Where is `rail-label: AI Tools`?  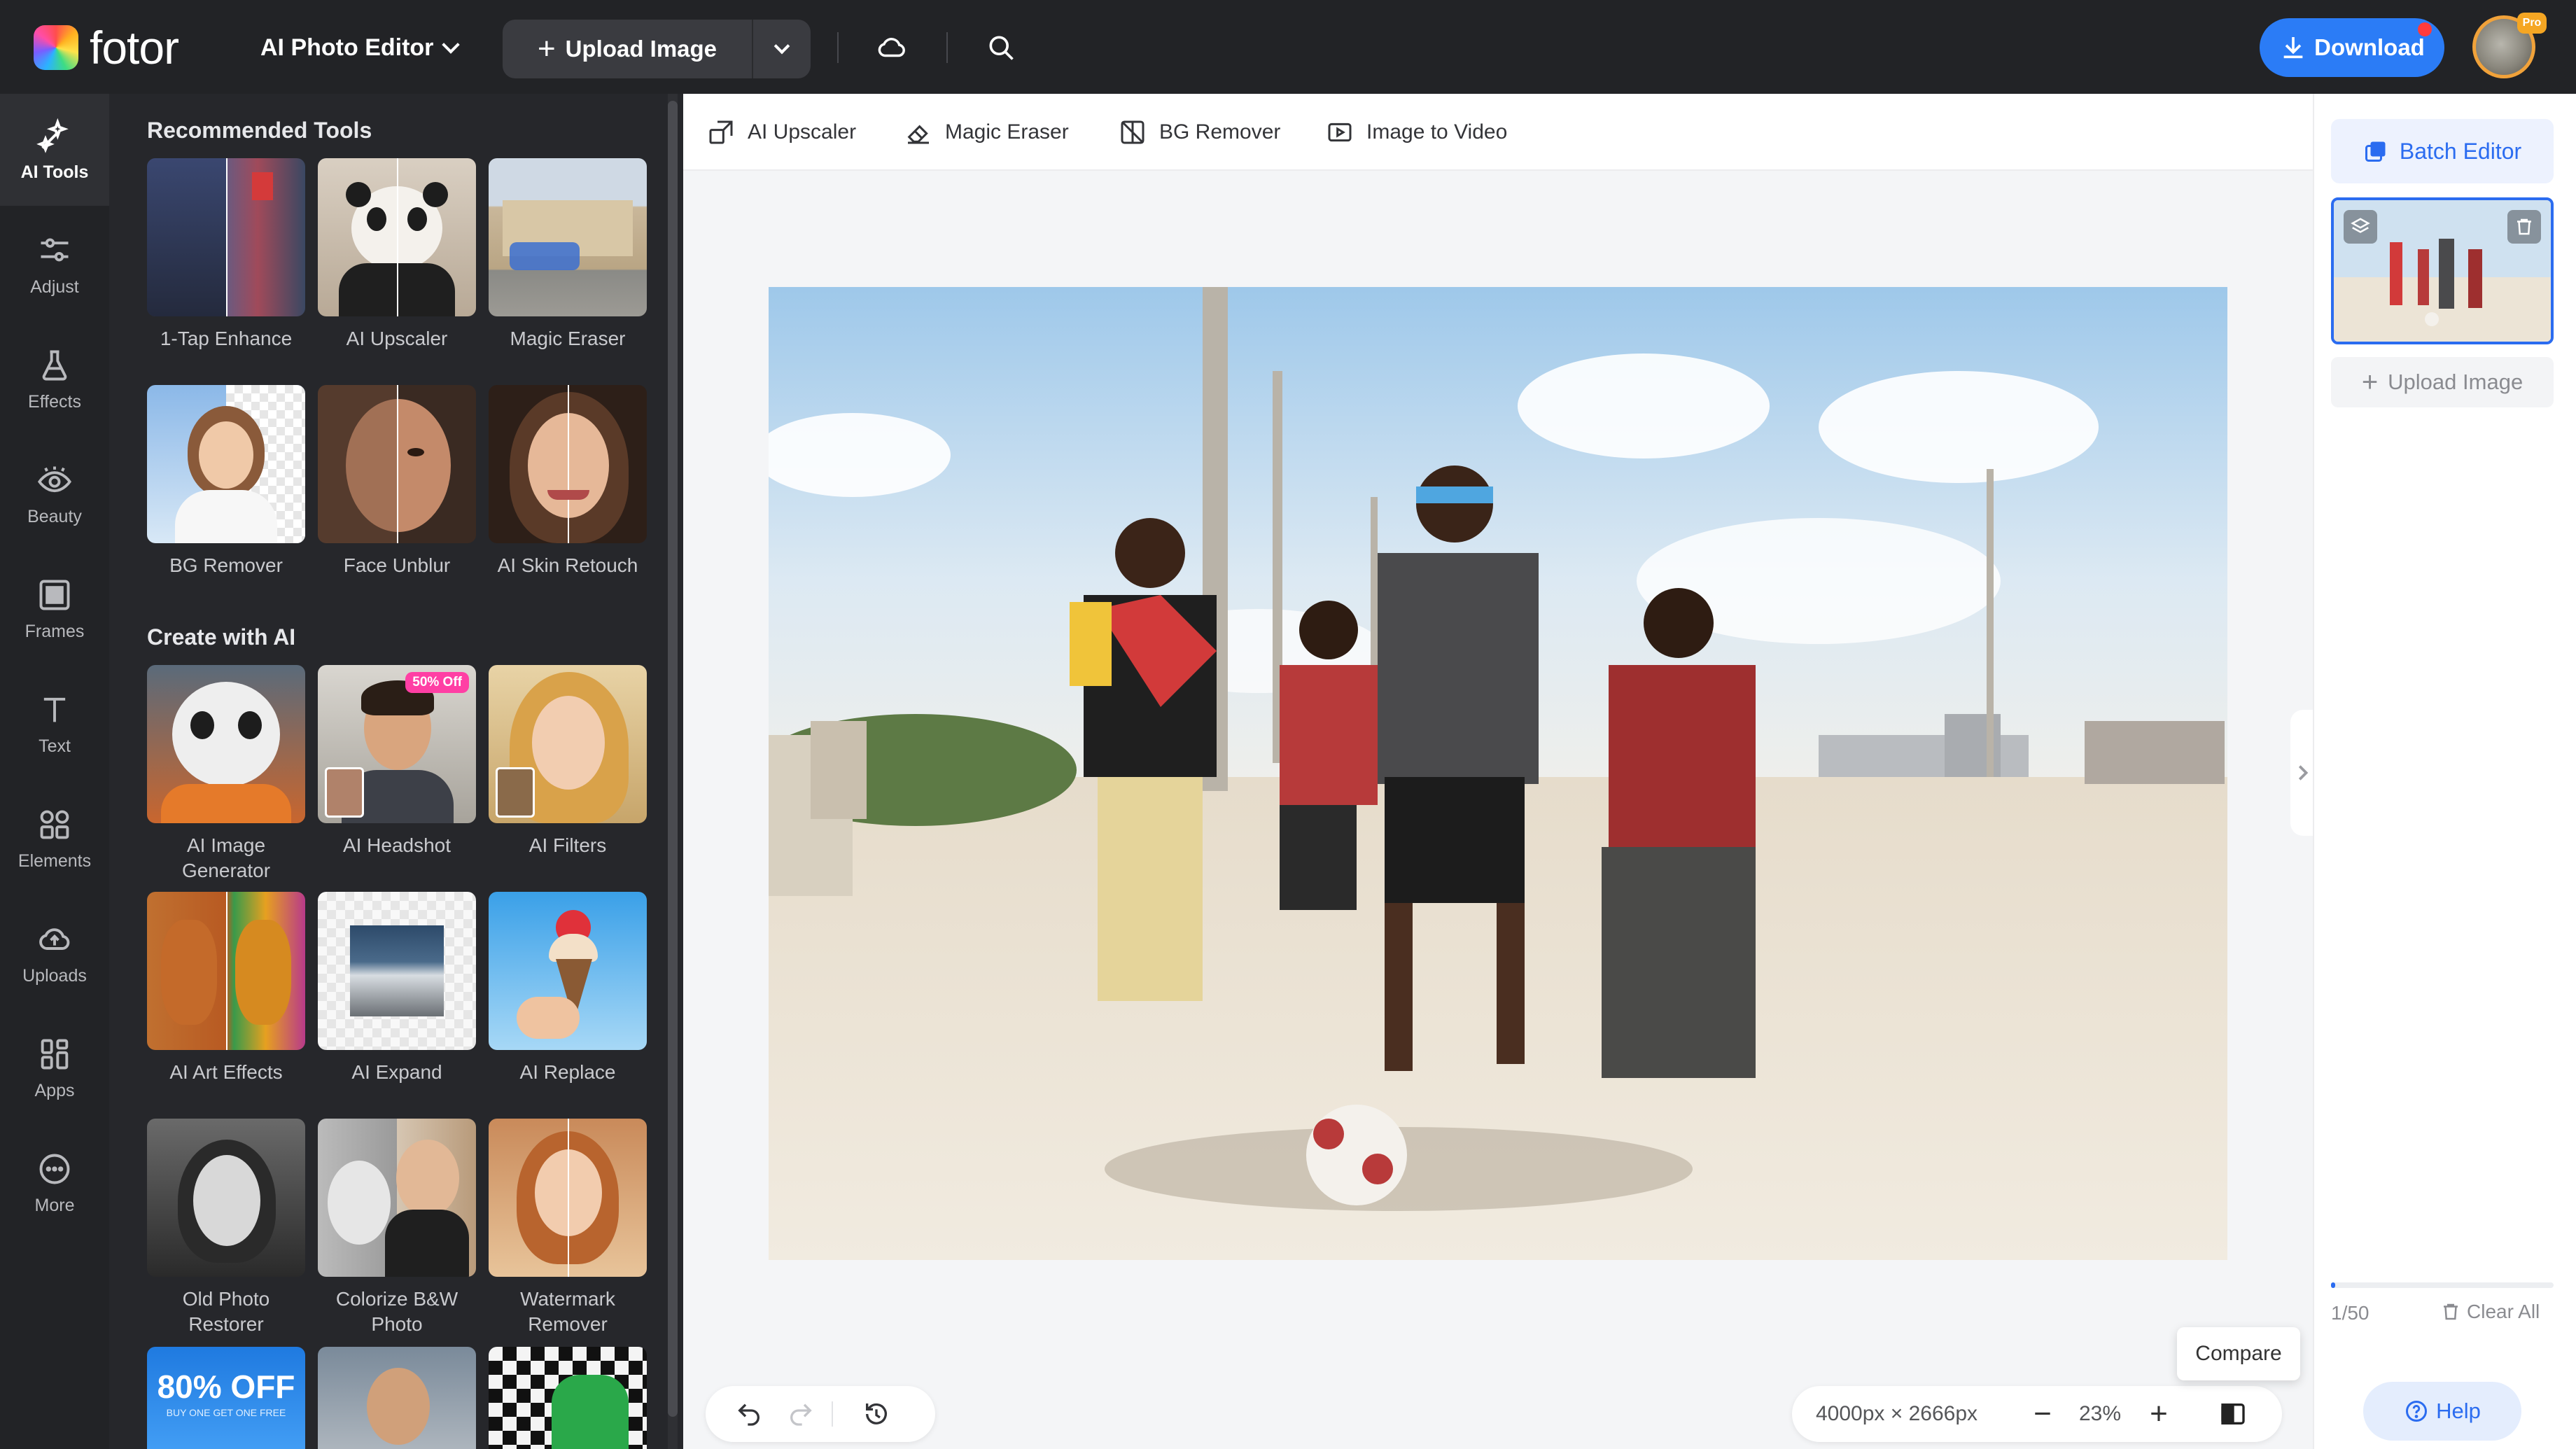 rail-label: AI Tools is located at coordinates (54, 172).